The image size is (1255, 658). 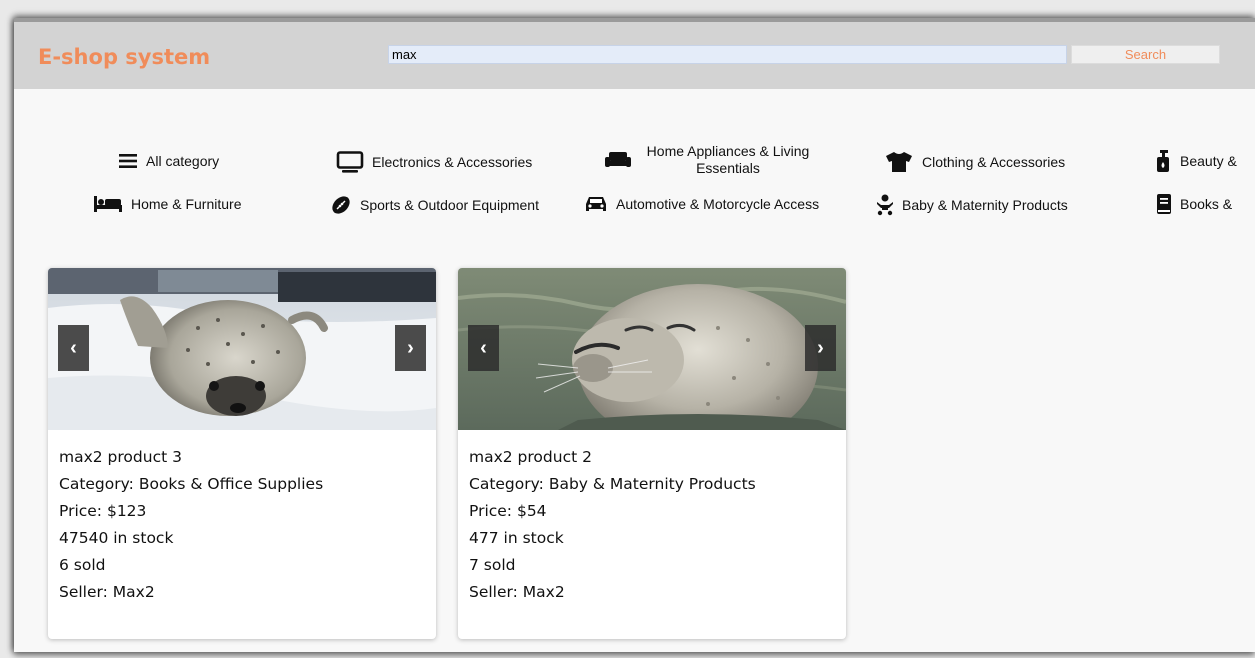 I want to click on pump-bottle-icon, so click(x=1163, y=161).